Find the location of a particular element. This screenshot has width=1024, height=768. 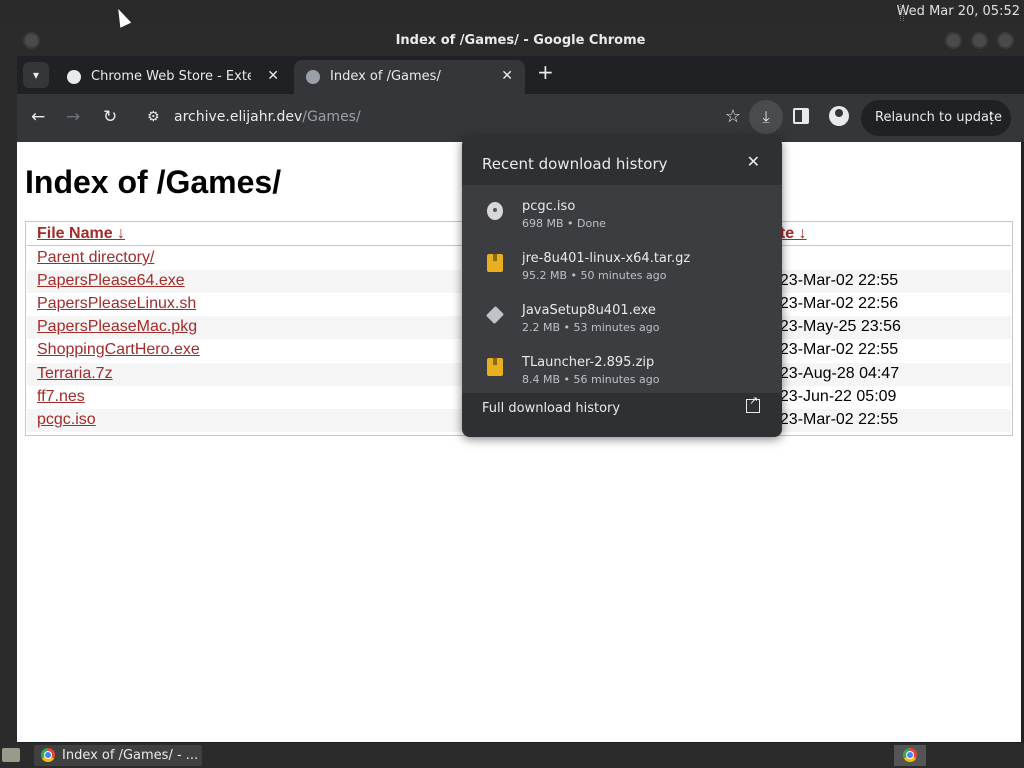

address-bar: ⚙ archive.elijahr.dev/Games/ ☆ is located at coordinates (442, 118).